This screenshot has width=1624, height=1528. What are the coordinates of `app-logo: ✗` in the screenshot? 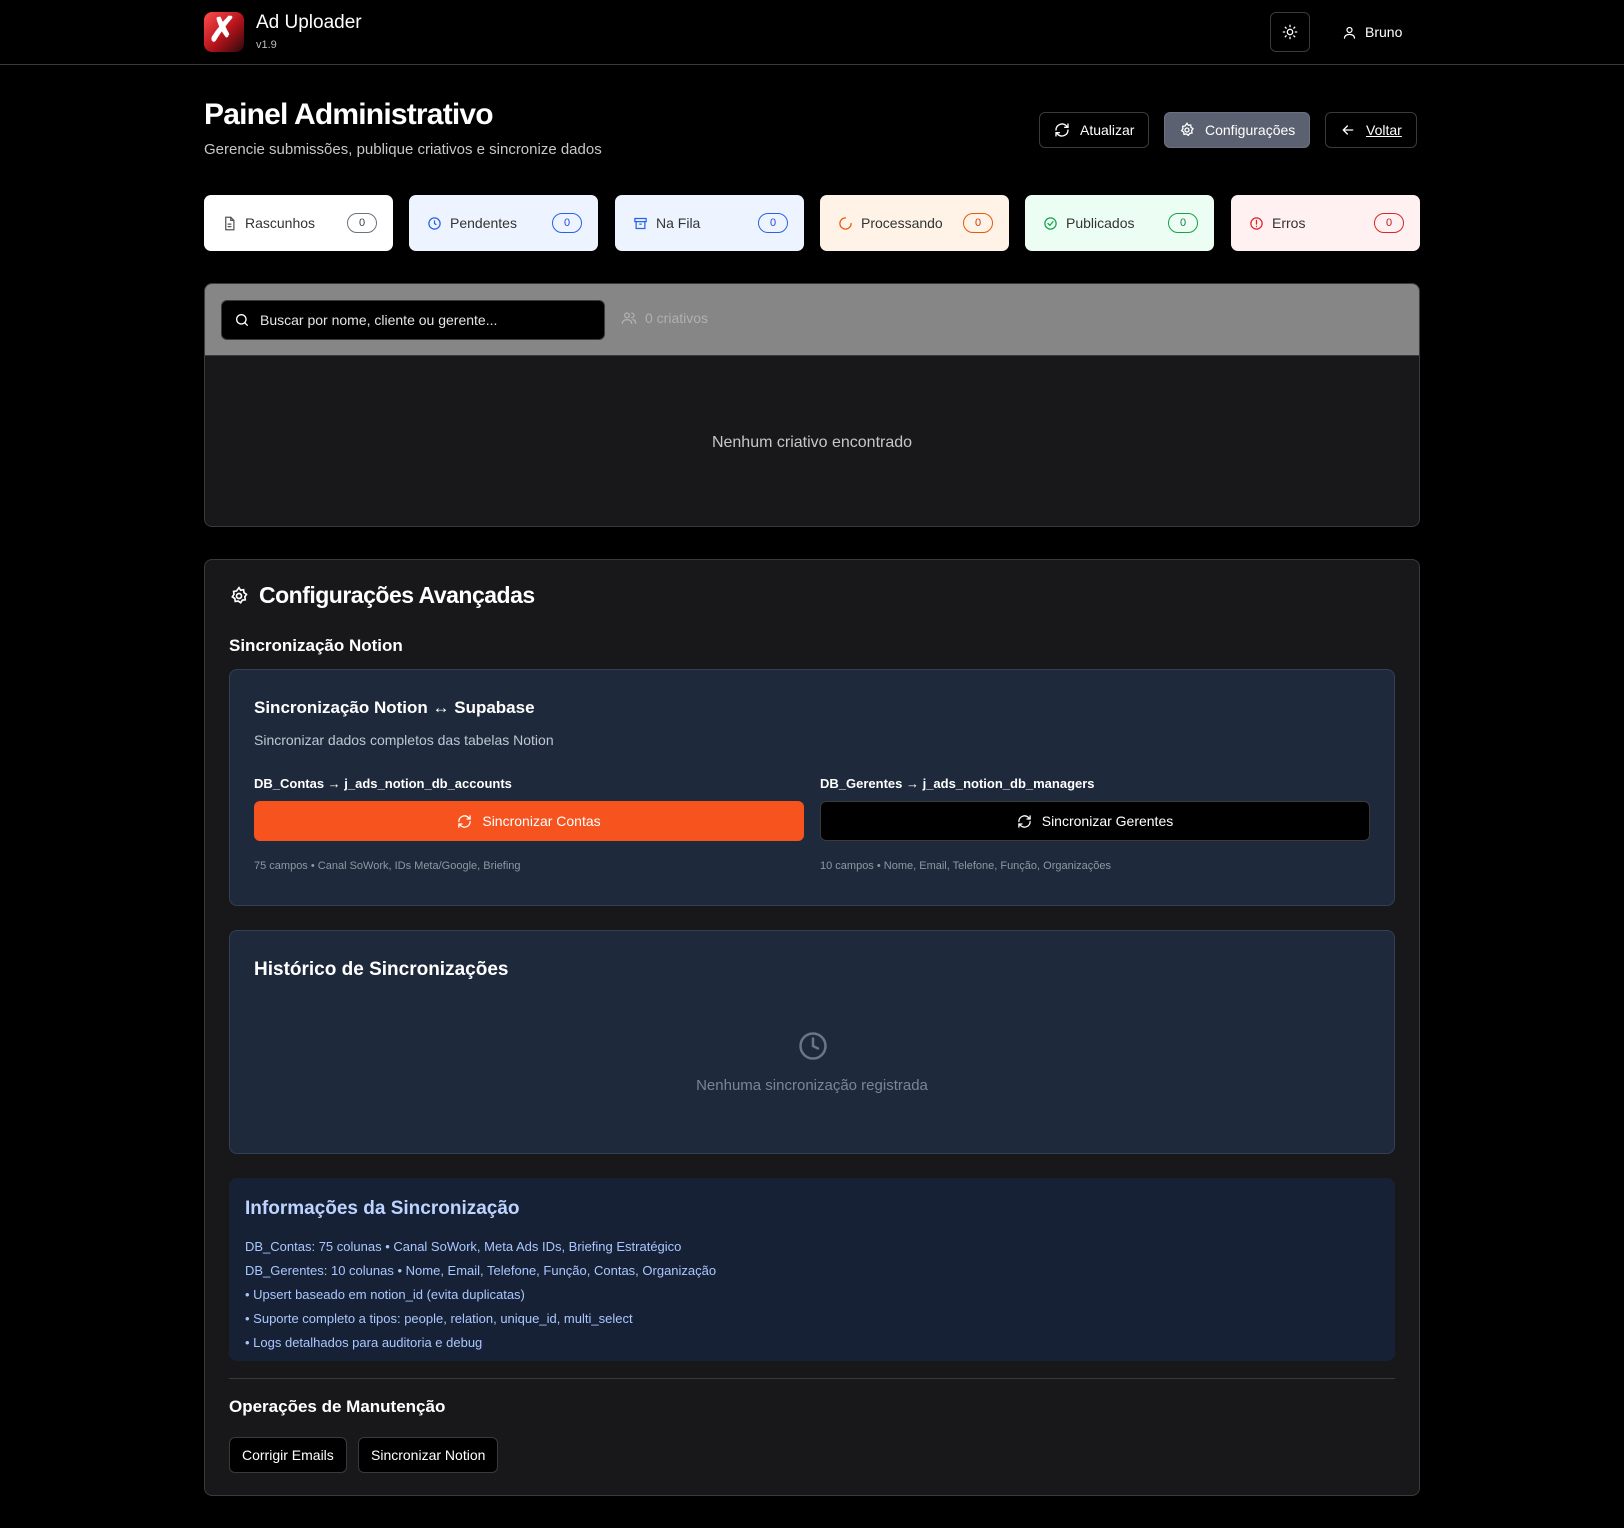 It's located at (224, 32).